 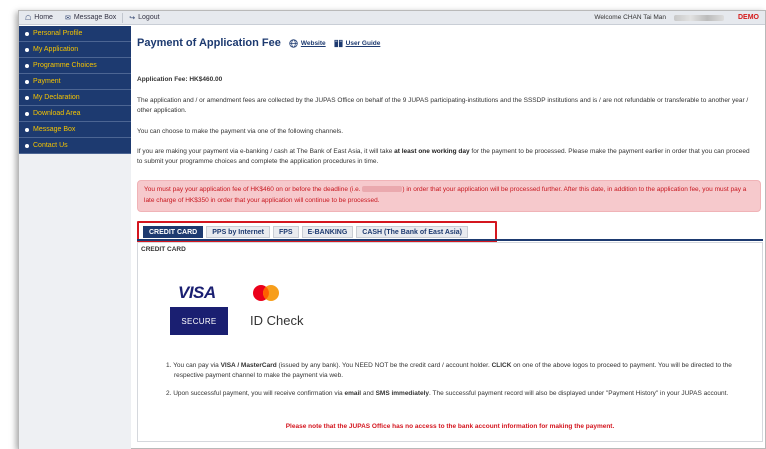 I want to click on item1-bold-2: CLICK, so click(x=501, y=365).